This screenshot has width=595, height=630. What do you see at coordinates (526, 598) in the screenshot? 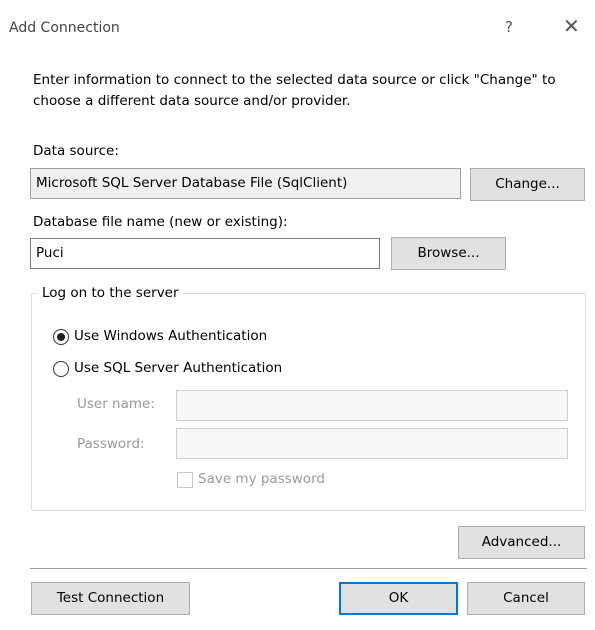
I see `cancel-button: Cancel` at bounding box center [526, 598].